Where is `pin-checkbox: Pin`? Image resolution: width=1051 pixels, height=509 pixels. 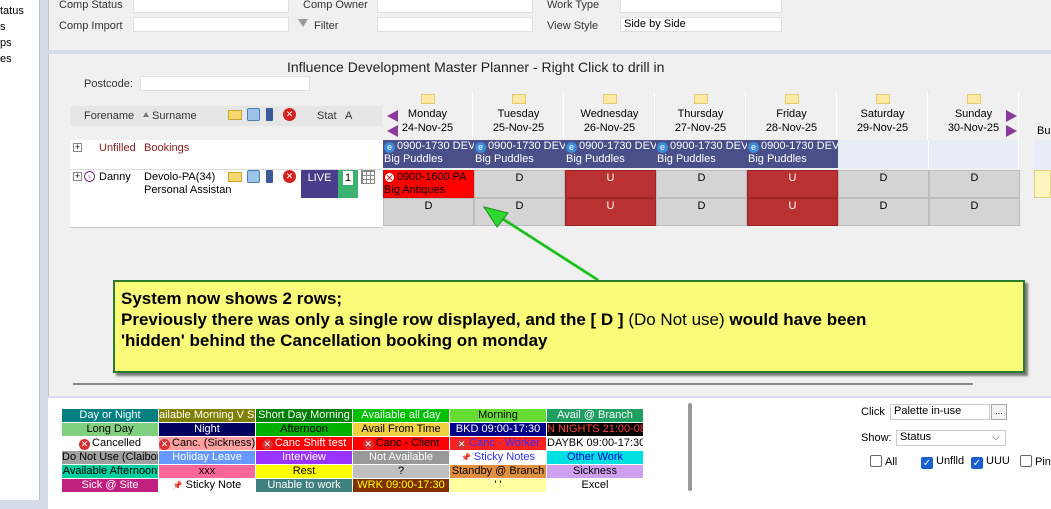
pin-checkbox: Pin is located at coordinates (1035, 461).